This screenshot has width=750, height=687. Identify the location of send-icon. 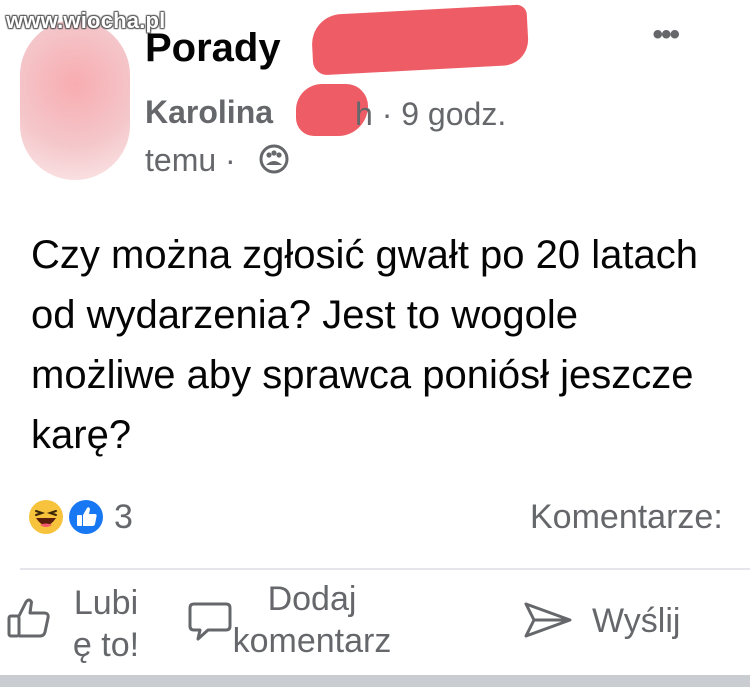
(548, 620).